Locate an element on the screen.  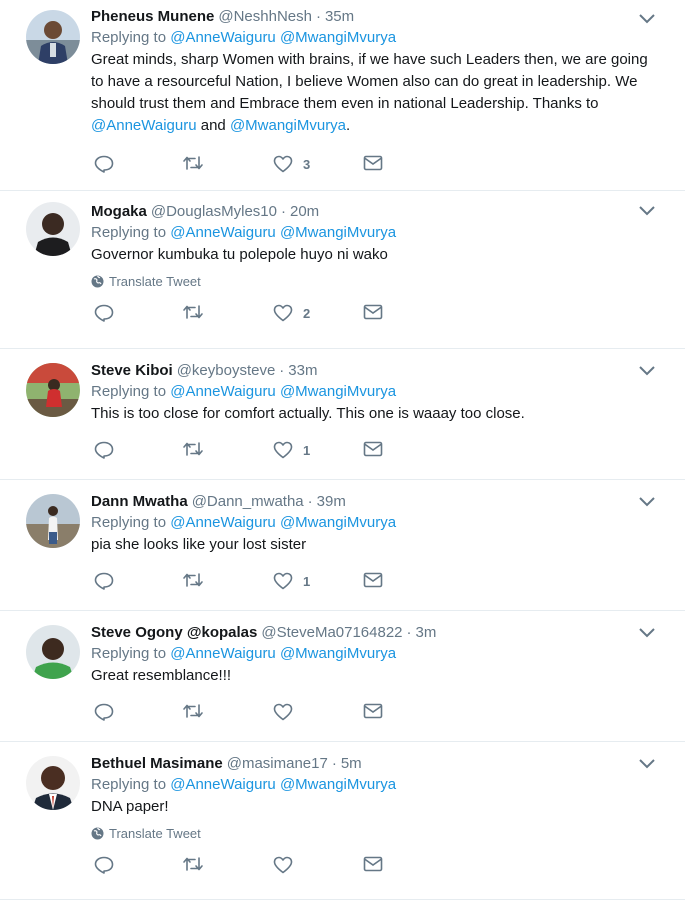
like-button: 3 is located at coordinates (291, 164).